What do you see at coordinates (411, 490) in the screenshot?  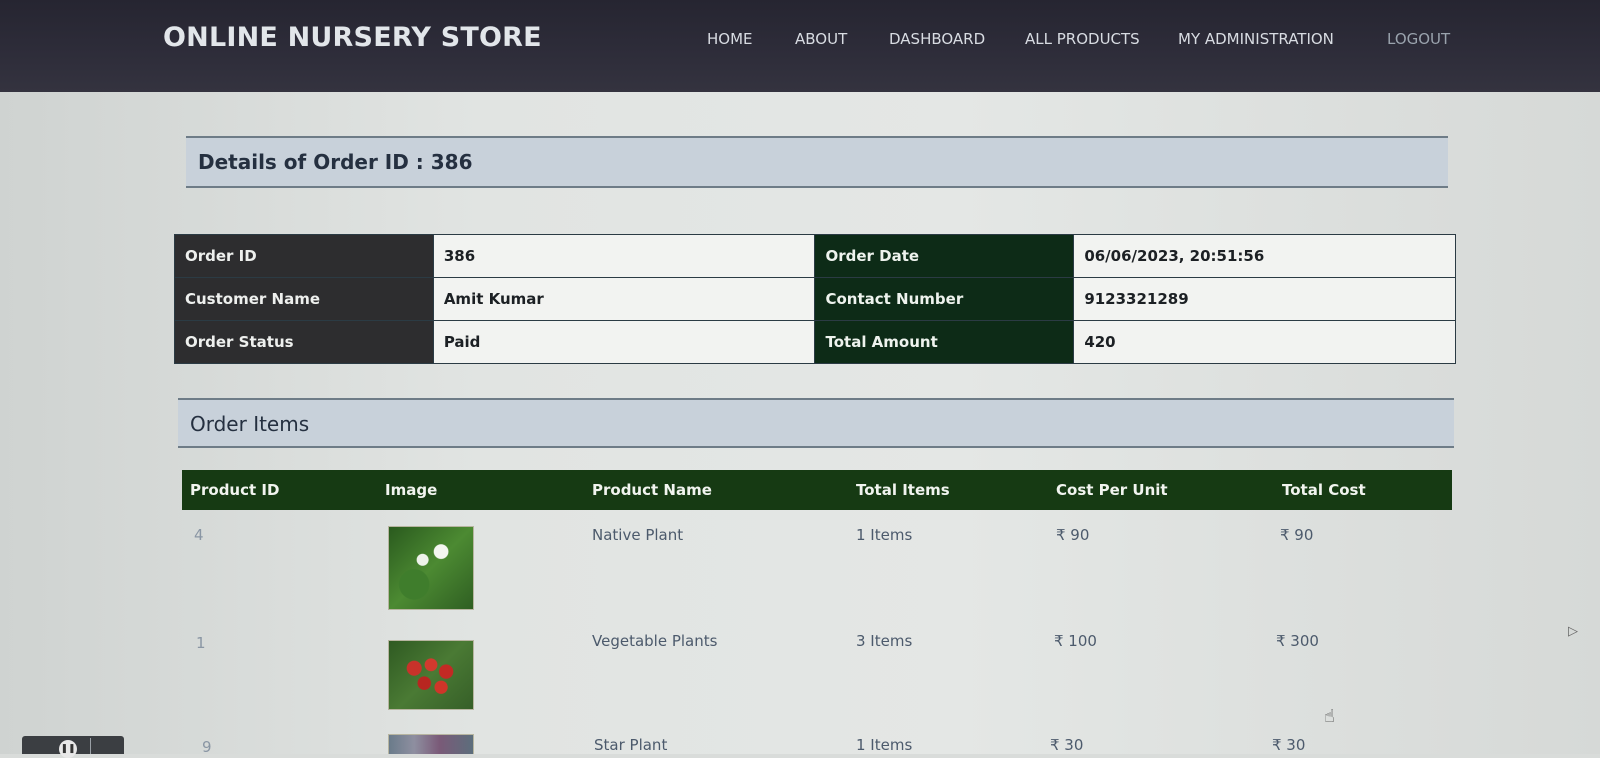 I see `col-image: Image` at bounding box center [411, 490].